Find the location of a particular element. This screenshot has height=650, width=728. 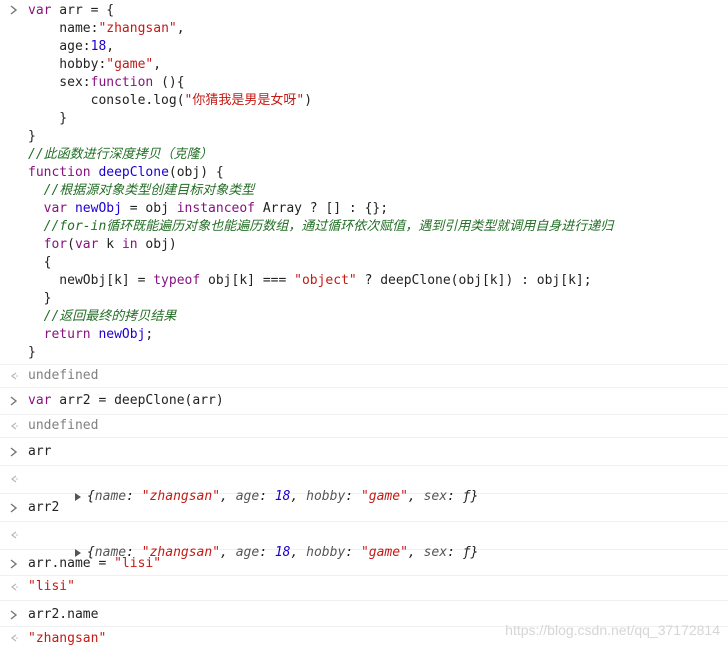

code-token: "lisi" is located at coordinates (137, 563).